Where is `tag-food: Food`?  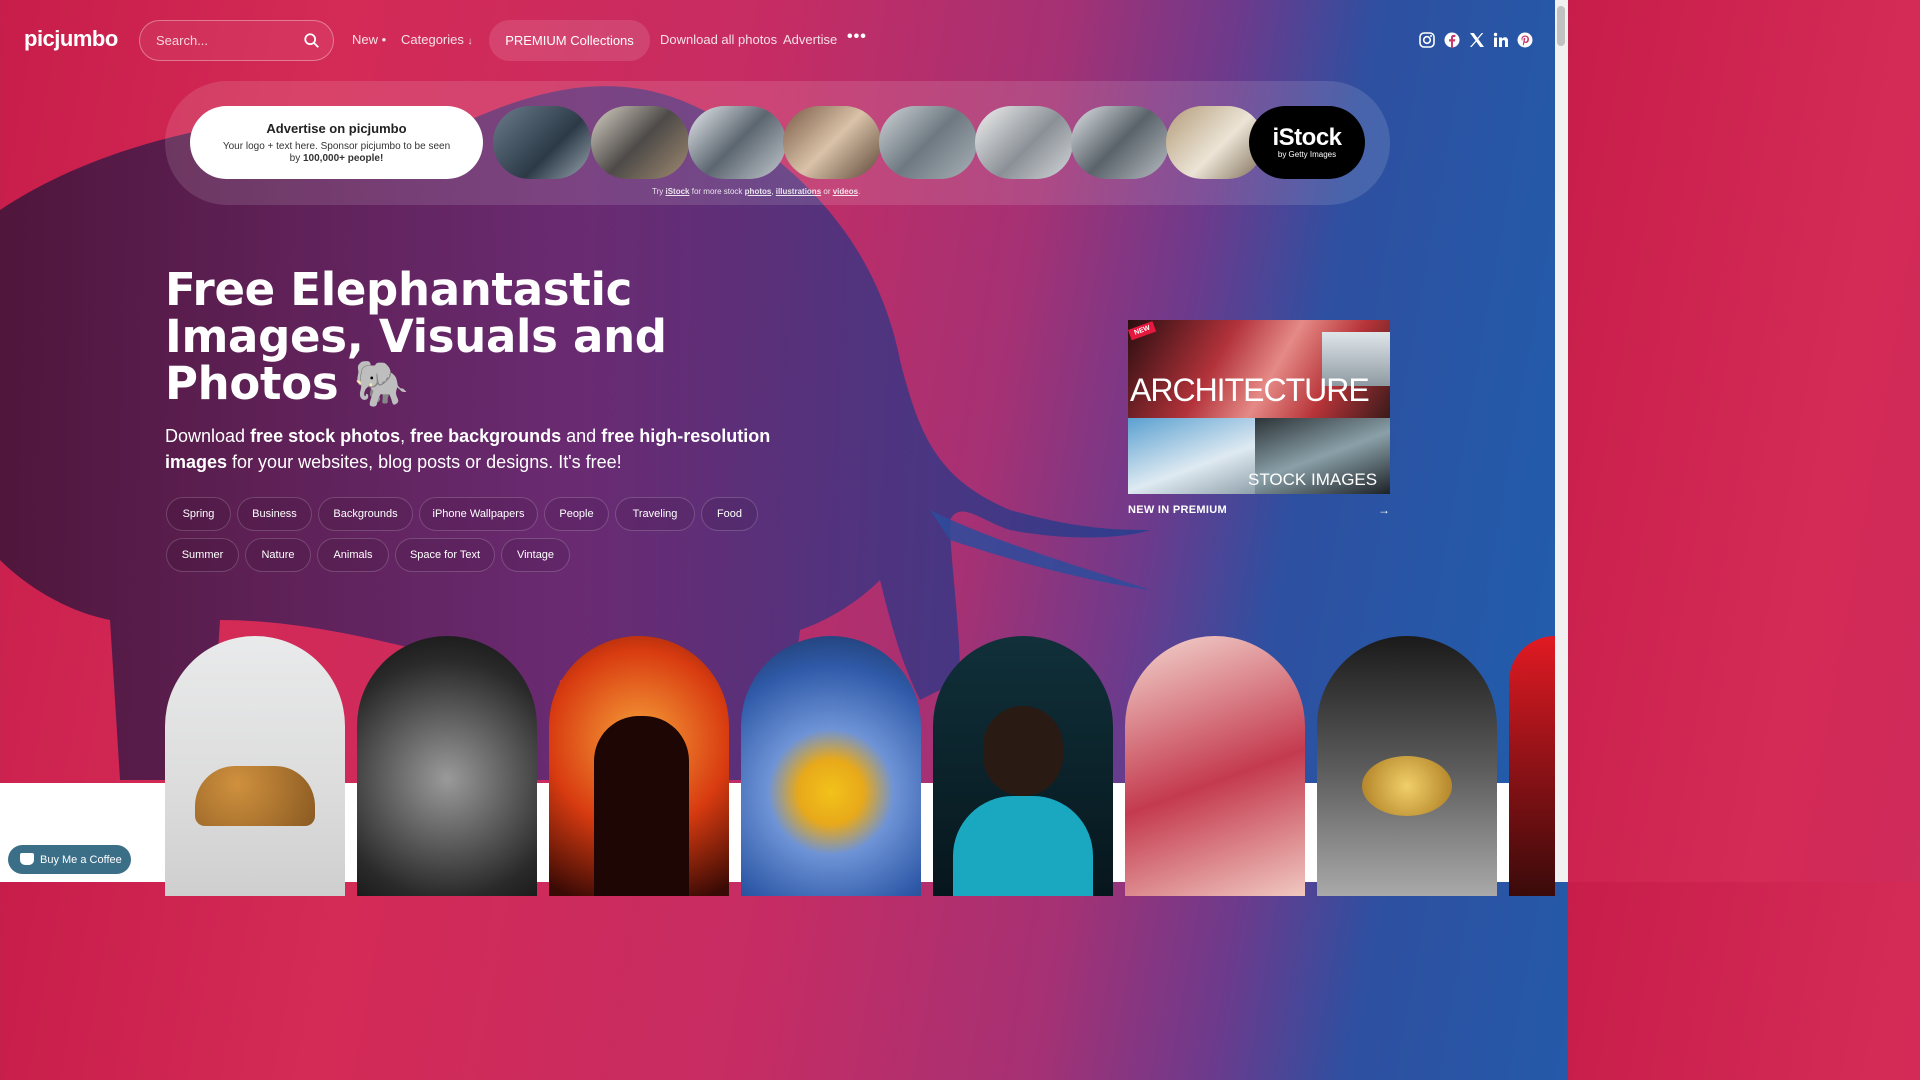 tag-food: Food is located at coordinates (729, 514).